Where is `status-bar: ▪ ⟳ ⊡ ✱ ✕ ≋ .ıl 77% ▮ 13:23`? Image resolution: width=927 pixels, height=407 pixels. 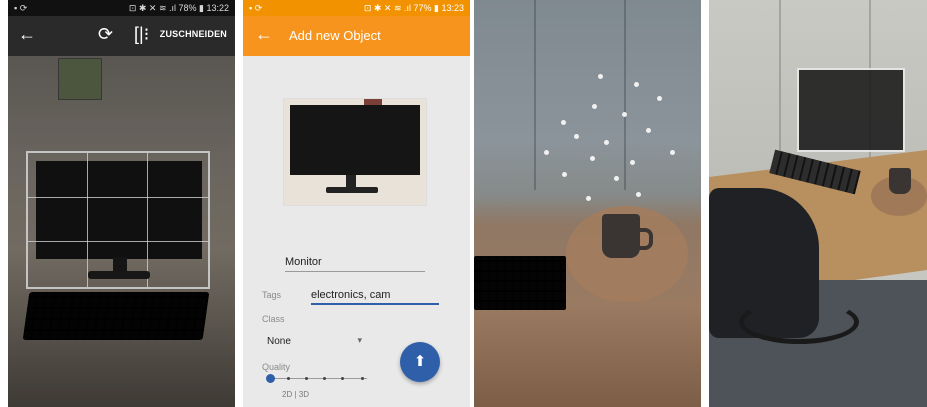
status-bar: ▪ ⟳ ⊡ ✱ ✕ ≋ .ıl 77% ▮ 13:23 is located at coordinates (356, 8).